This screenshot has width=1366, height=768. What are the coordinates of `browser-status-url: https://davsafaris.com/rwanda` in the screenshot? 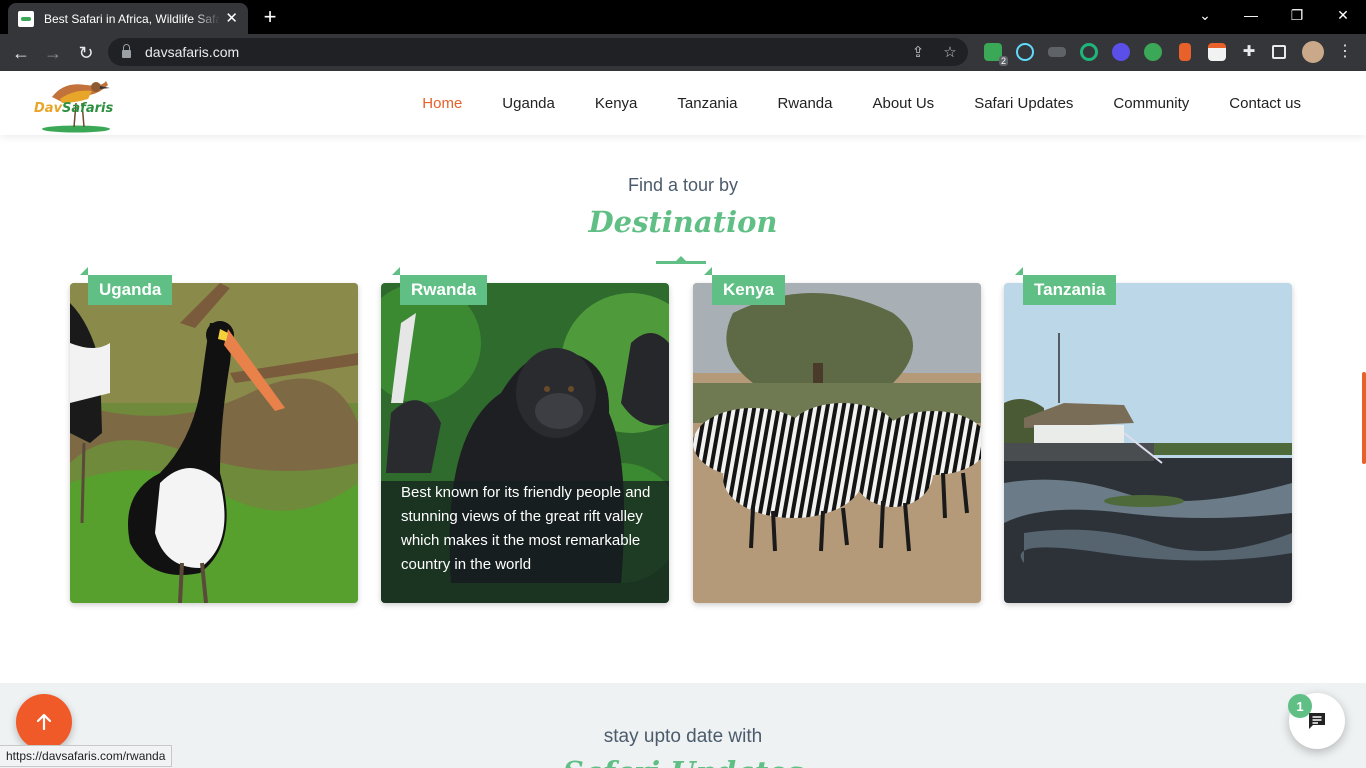 It's located at (86, 756).